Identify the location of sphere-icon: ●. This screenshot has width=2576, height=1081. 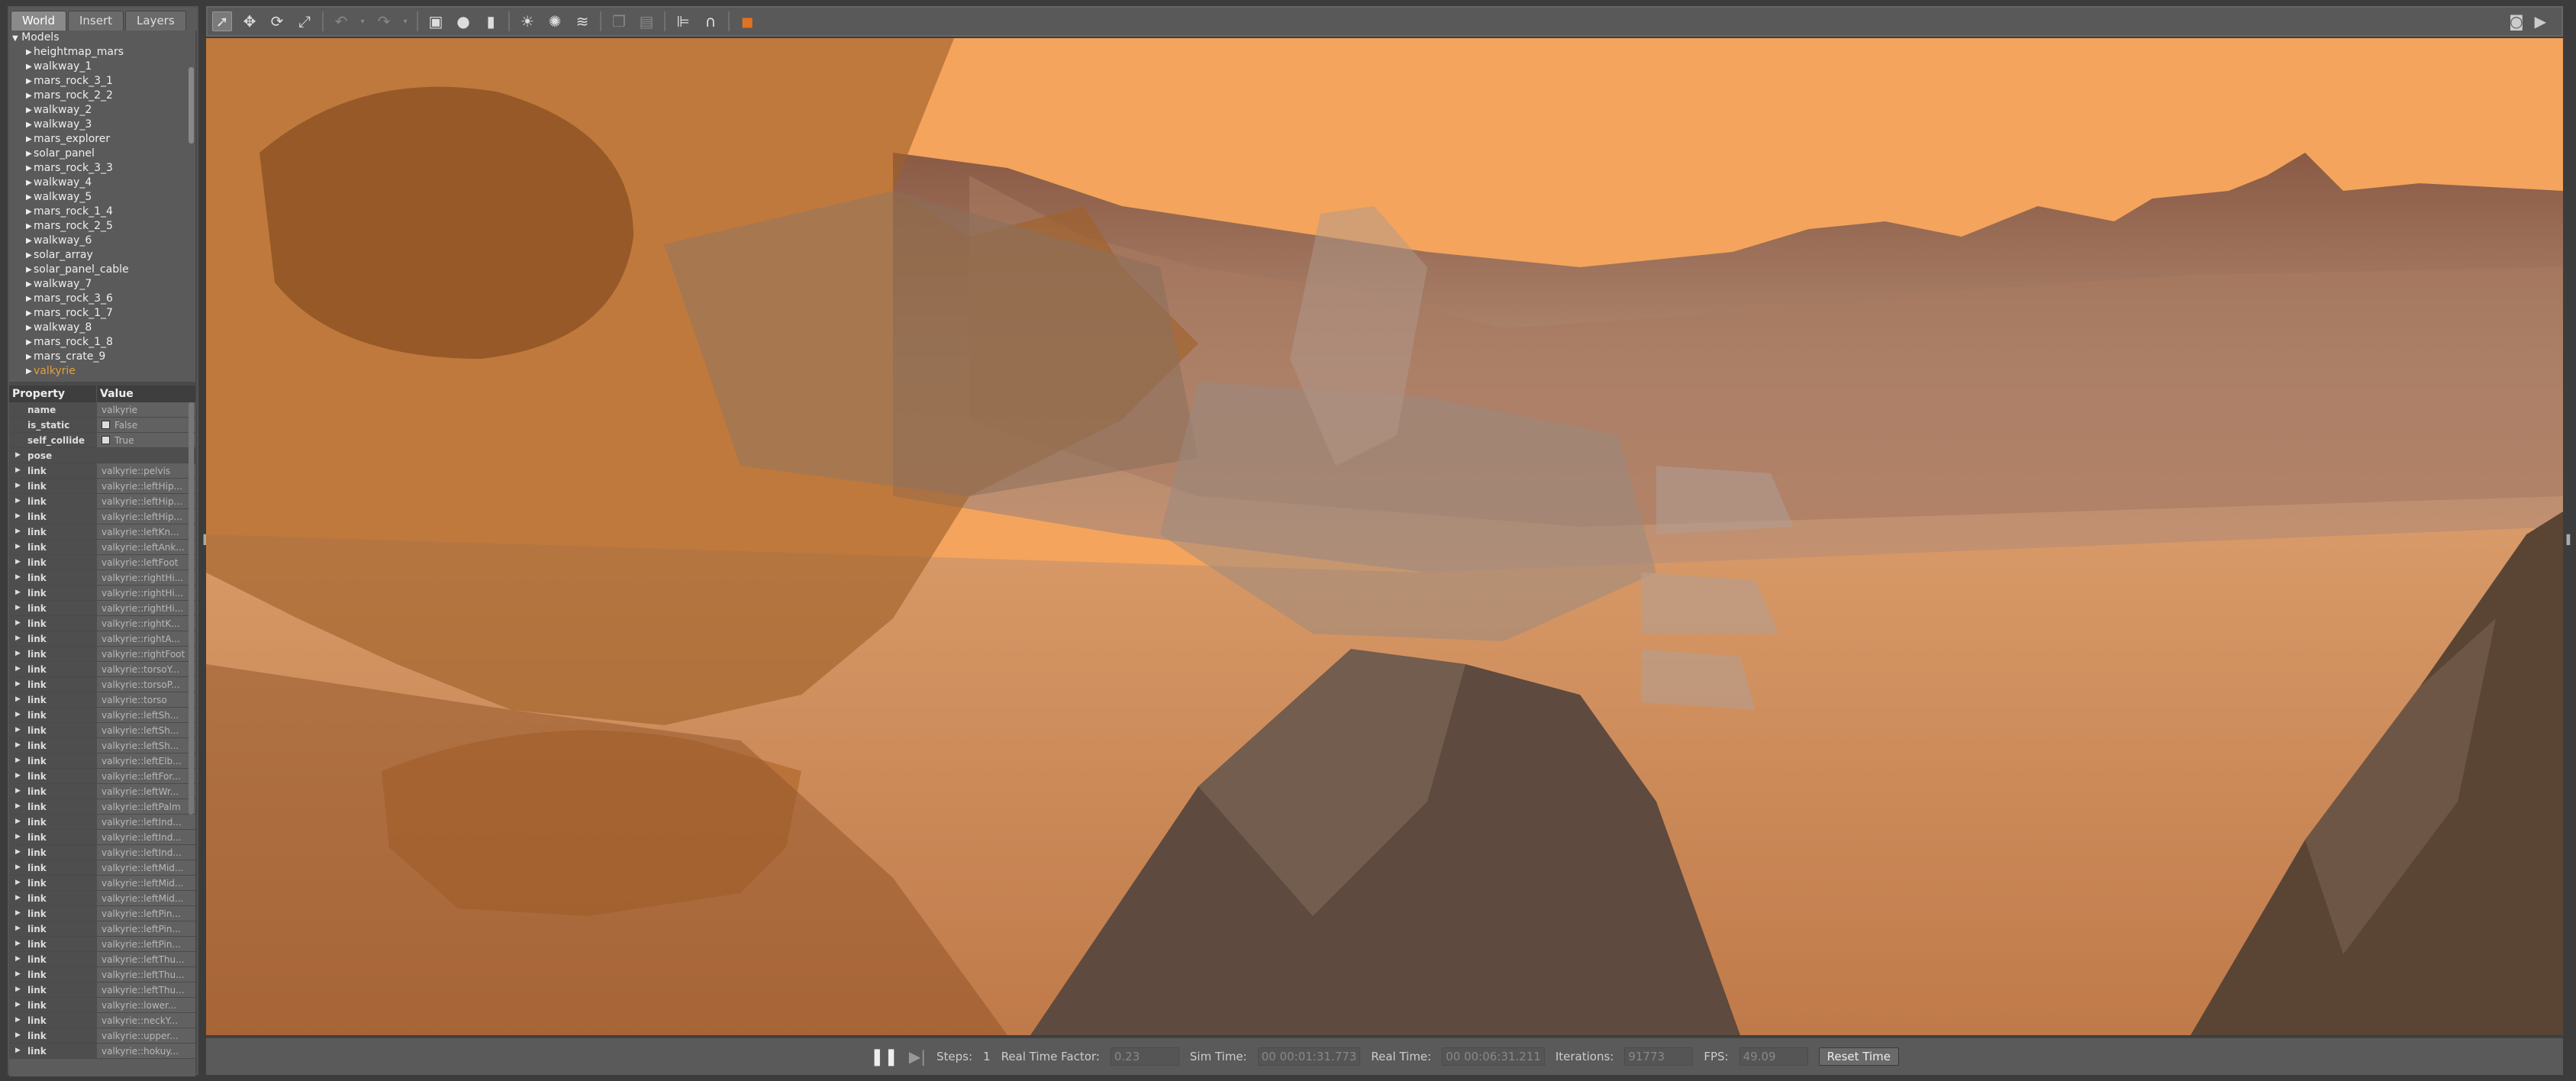
(463, 21).